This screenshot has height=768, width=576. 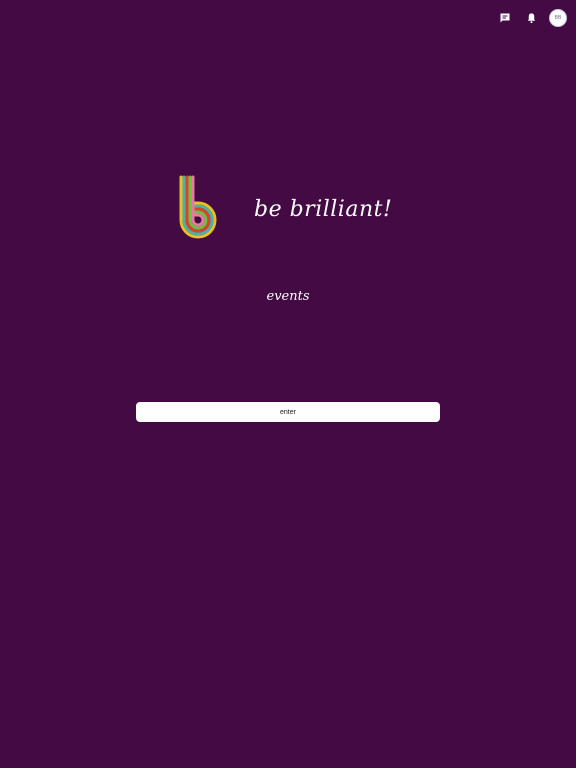 What do you see at coordinates (288, 296) in the screenshot?
I see `page-subtitle: events` at bounding box center [288, 296].